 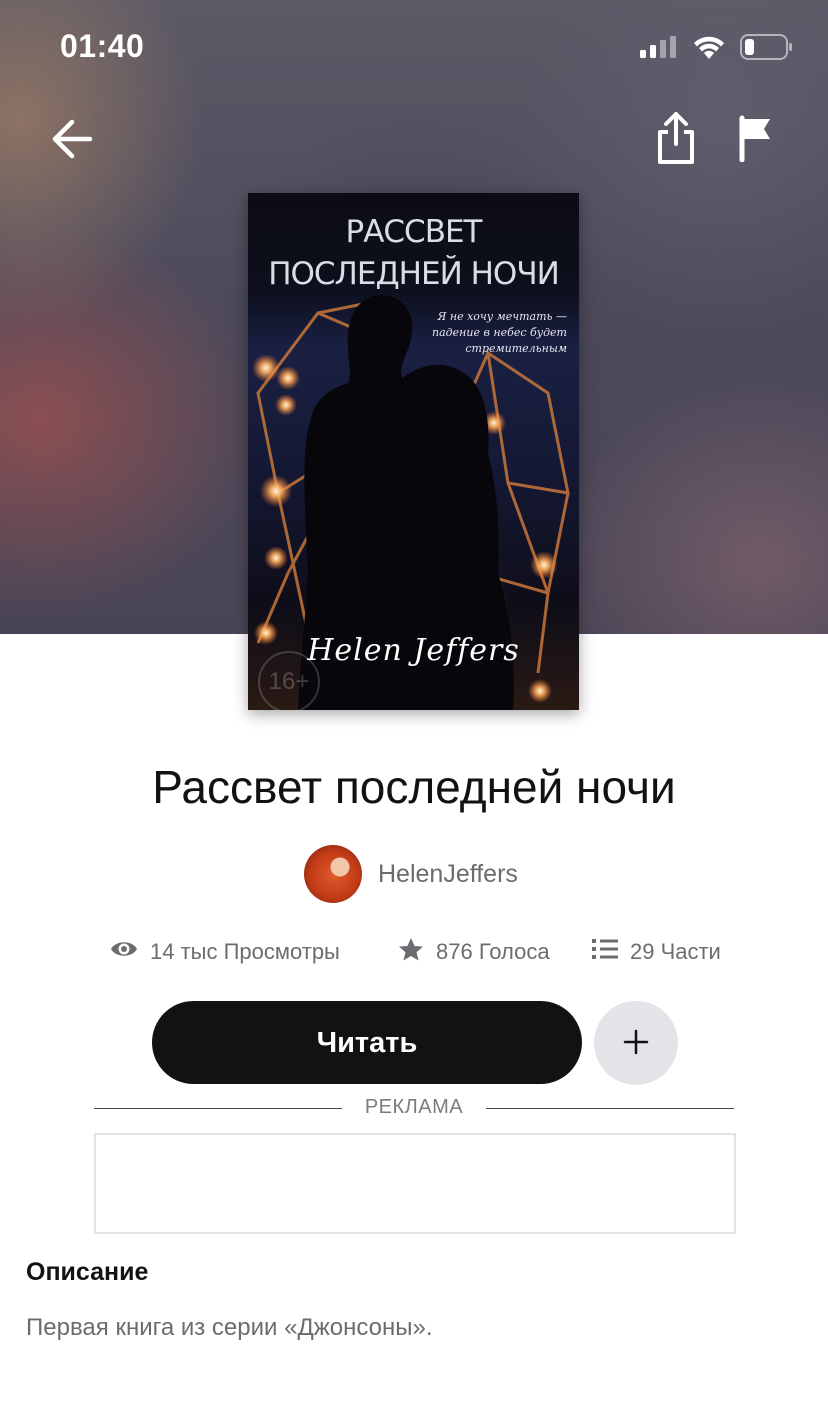 I want to click on views-stat: 14 тыс Просмотры, so click(x=225, y=952).